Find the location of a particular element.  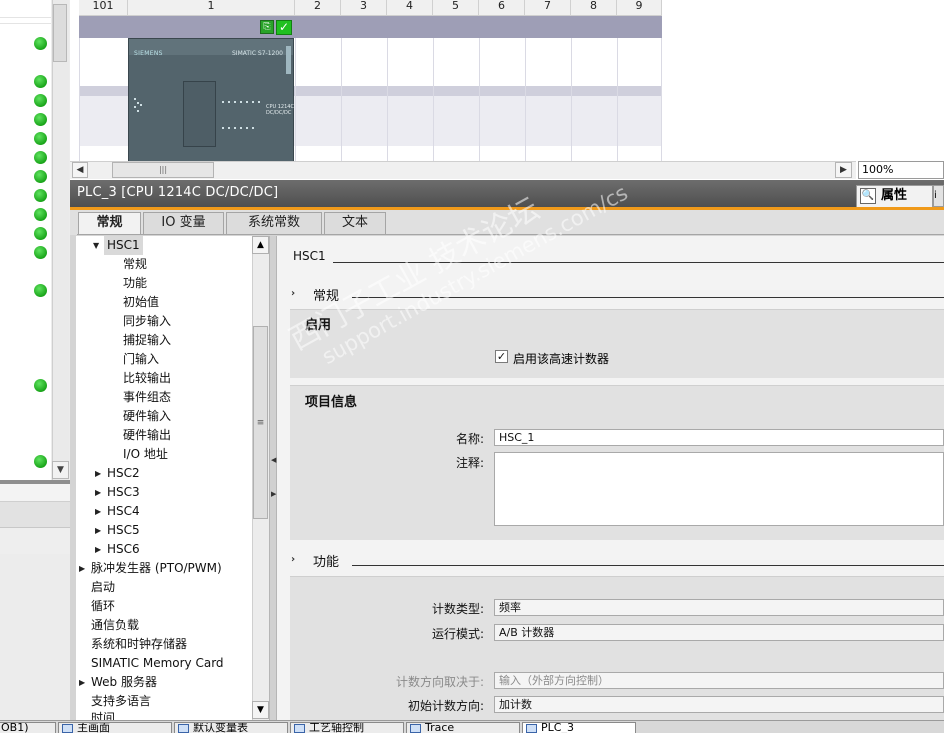

cpu-model: SIMATIC S7-1200 is located at coordinates (257, 53).